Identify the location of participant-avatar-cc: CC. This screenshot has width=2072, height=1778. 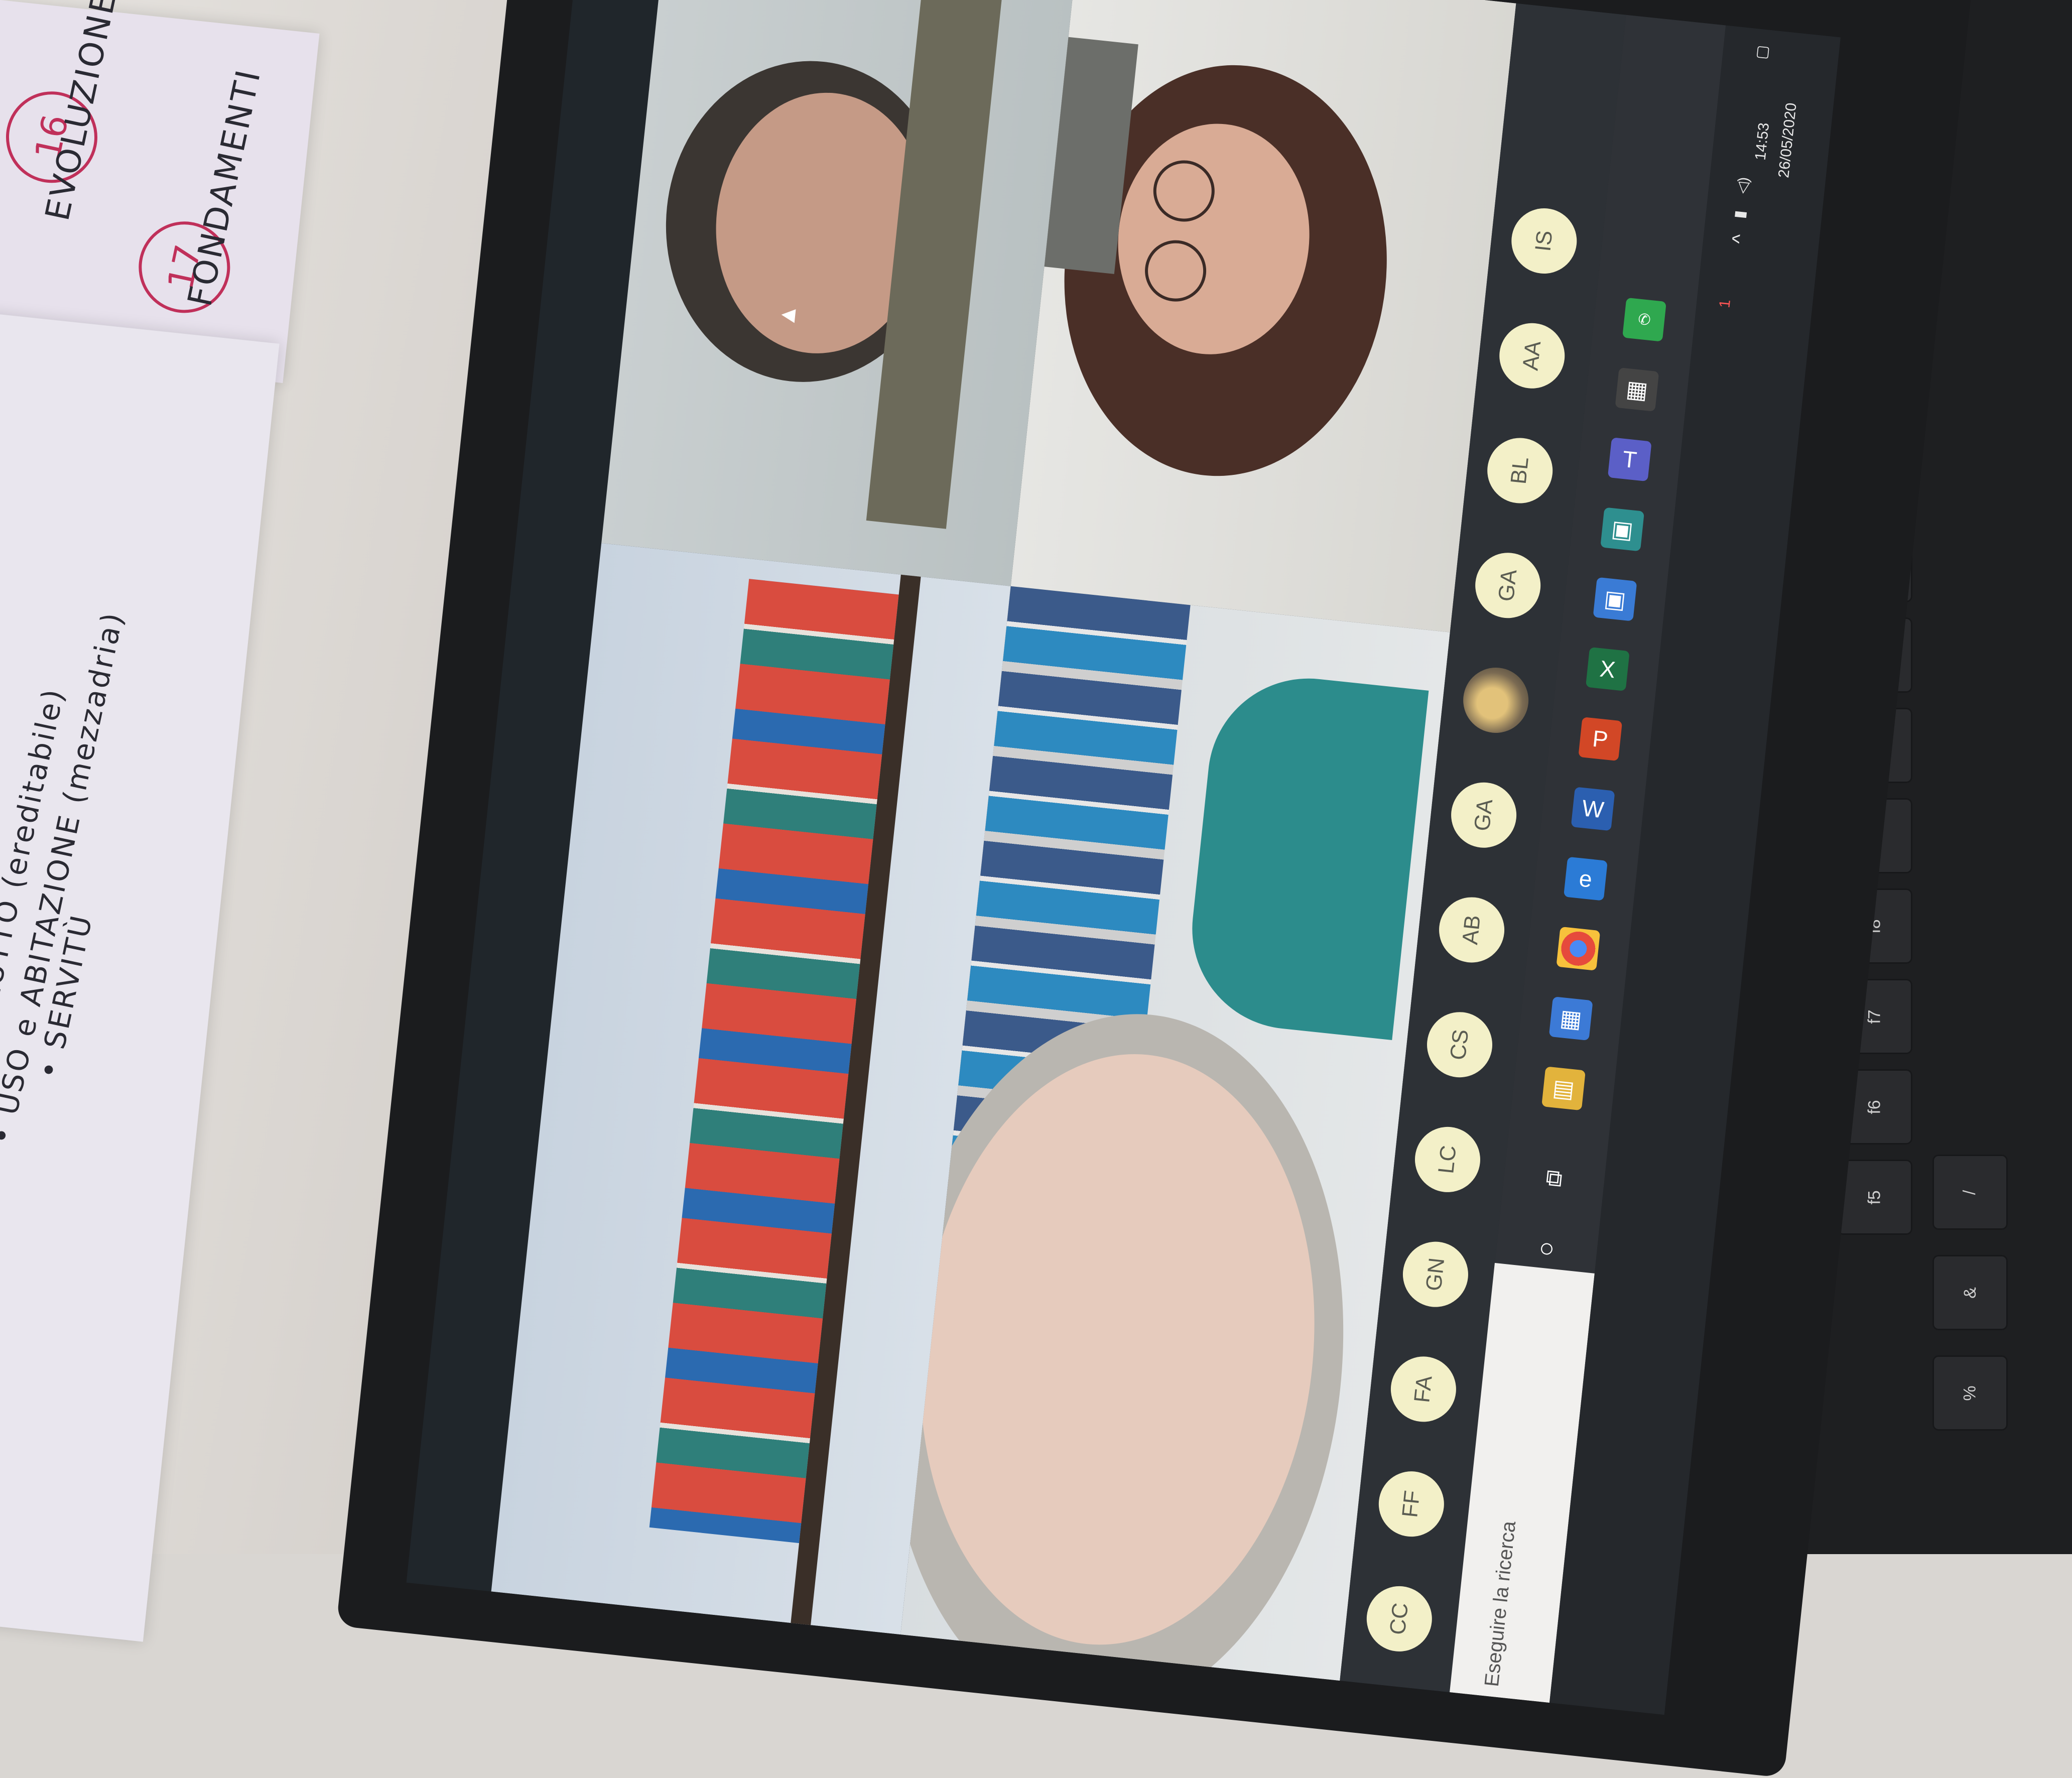
(1399, 1619).